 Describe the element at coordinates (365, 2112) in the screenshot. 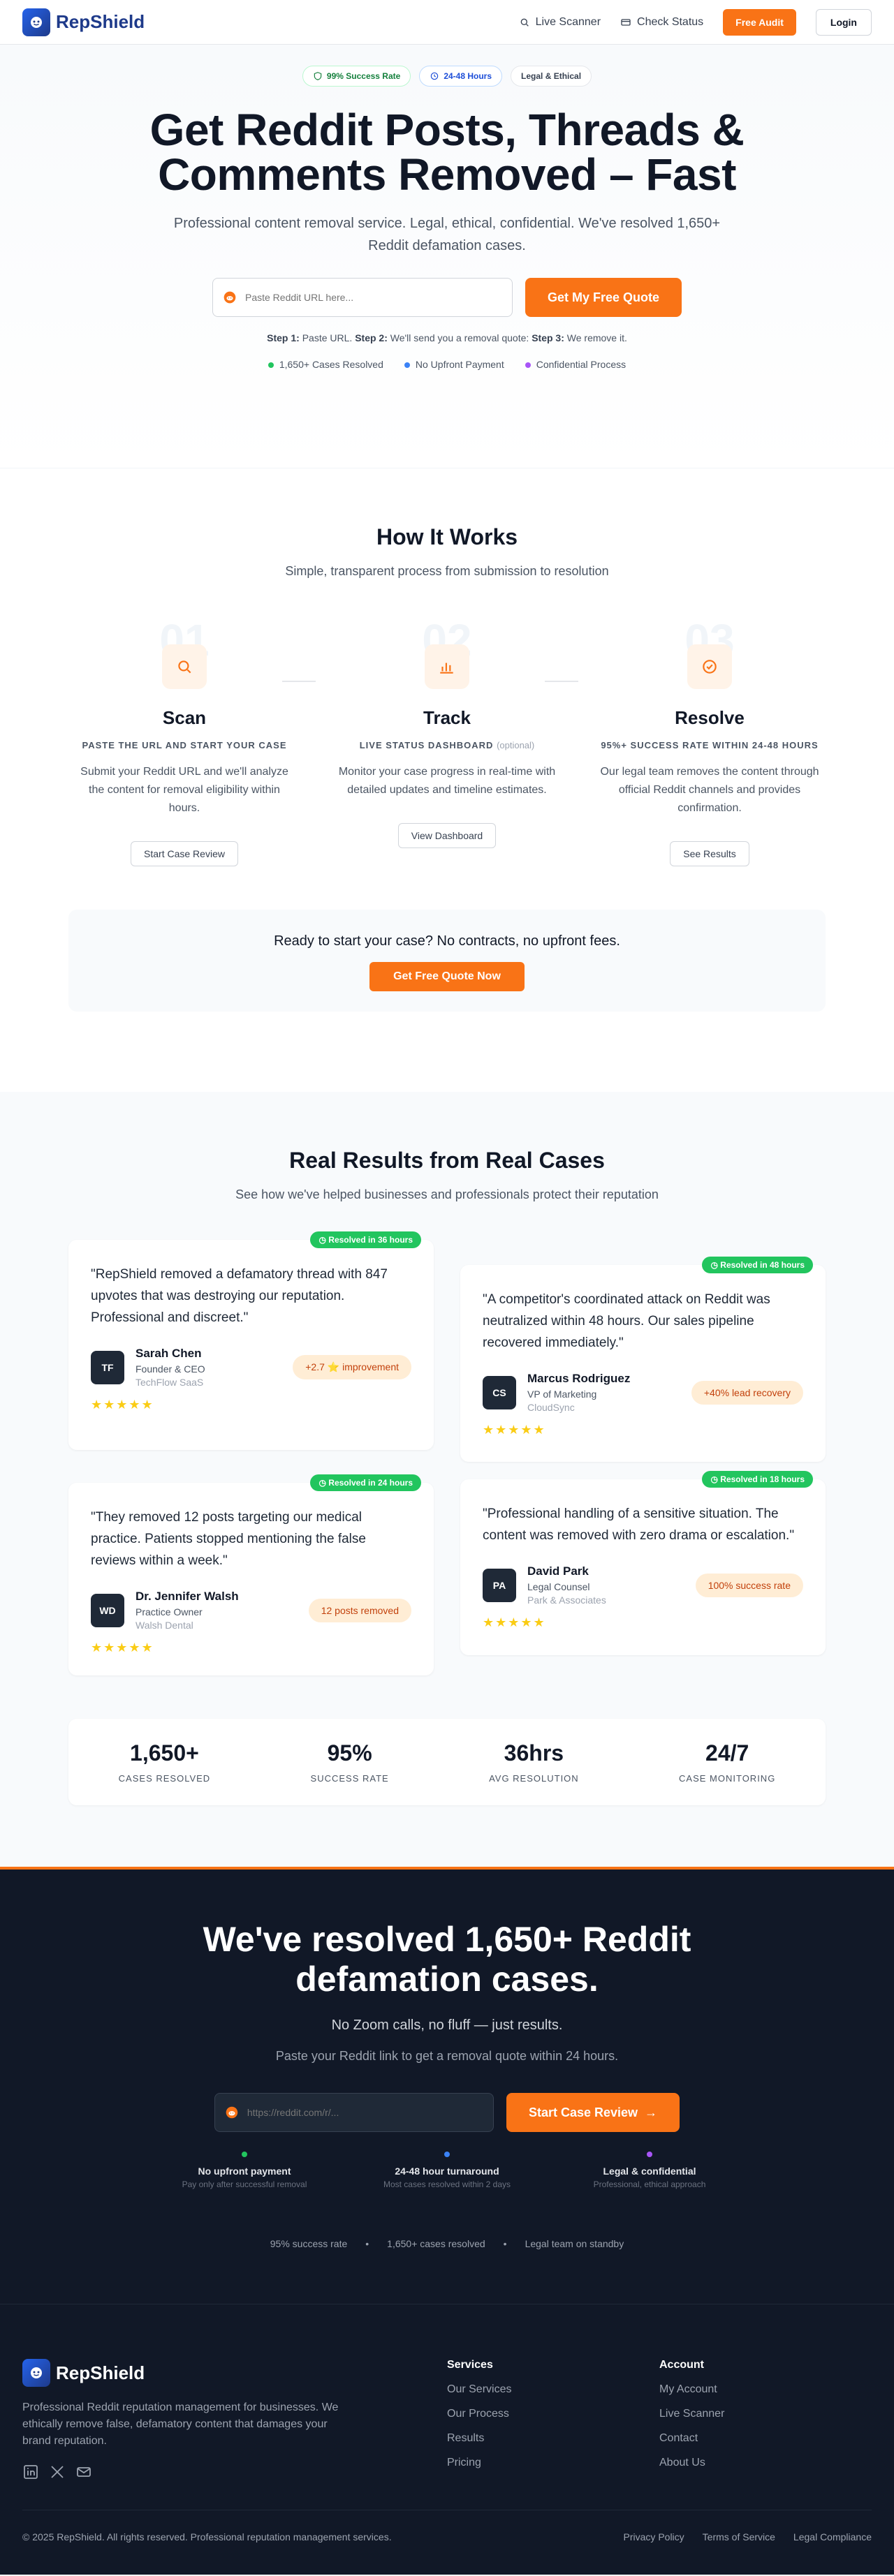

I see `dark-url-input` at that location.